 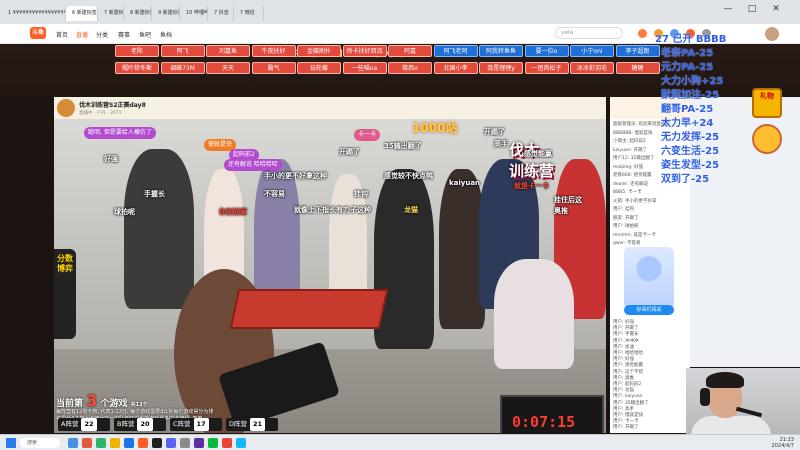 I want to click on nav-live: 直播, so click(x=82, y=34).